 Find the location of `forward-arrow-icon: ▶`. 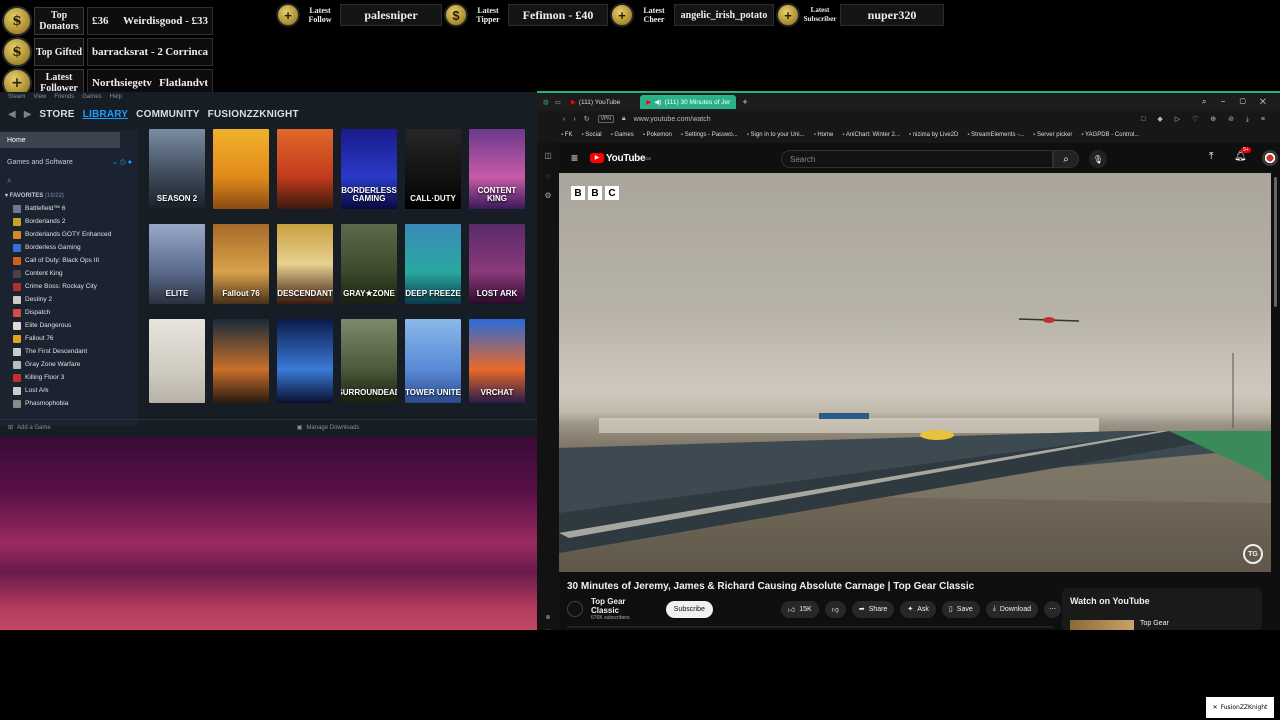

forward-arrow-icon: ▶ is located at coordinates (28, 114).